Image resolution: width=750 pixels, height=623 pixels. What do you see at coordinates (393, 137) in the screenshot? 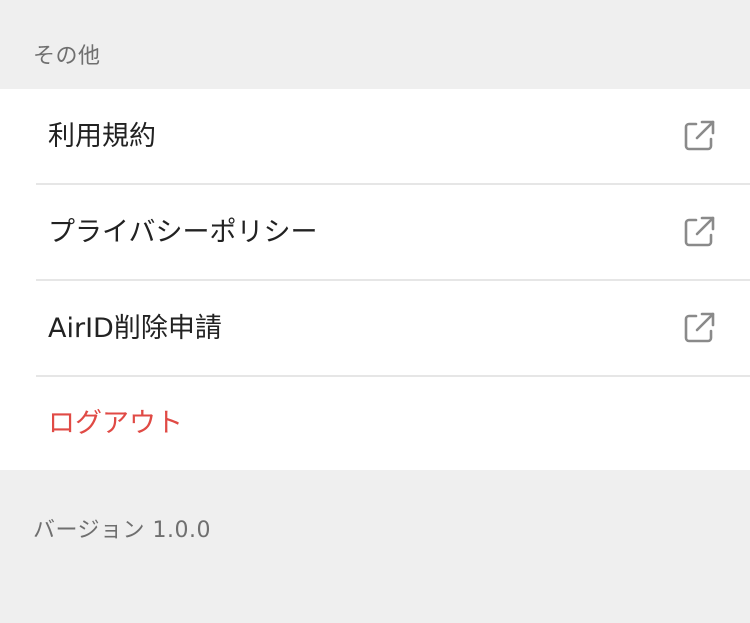
I see `menu-item-terms: 利用規約` at bounding box center [393, 137].